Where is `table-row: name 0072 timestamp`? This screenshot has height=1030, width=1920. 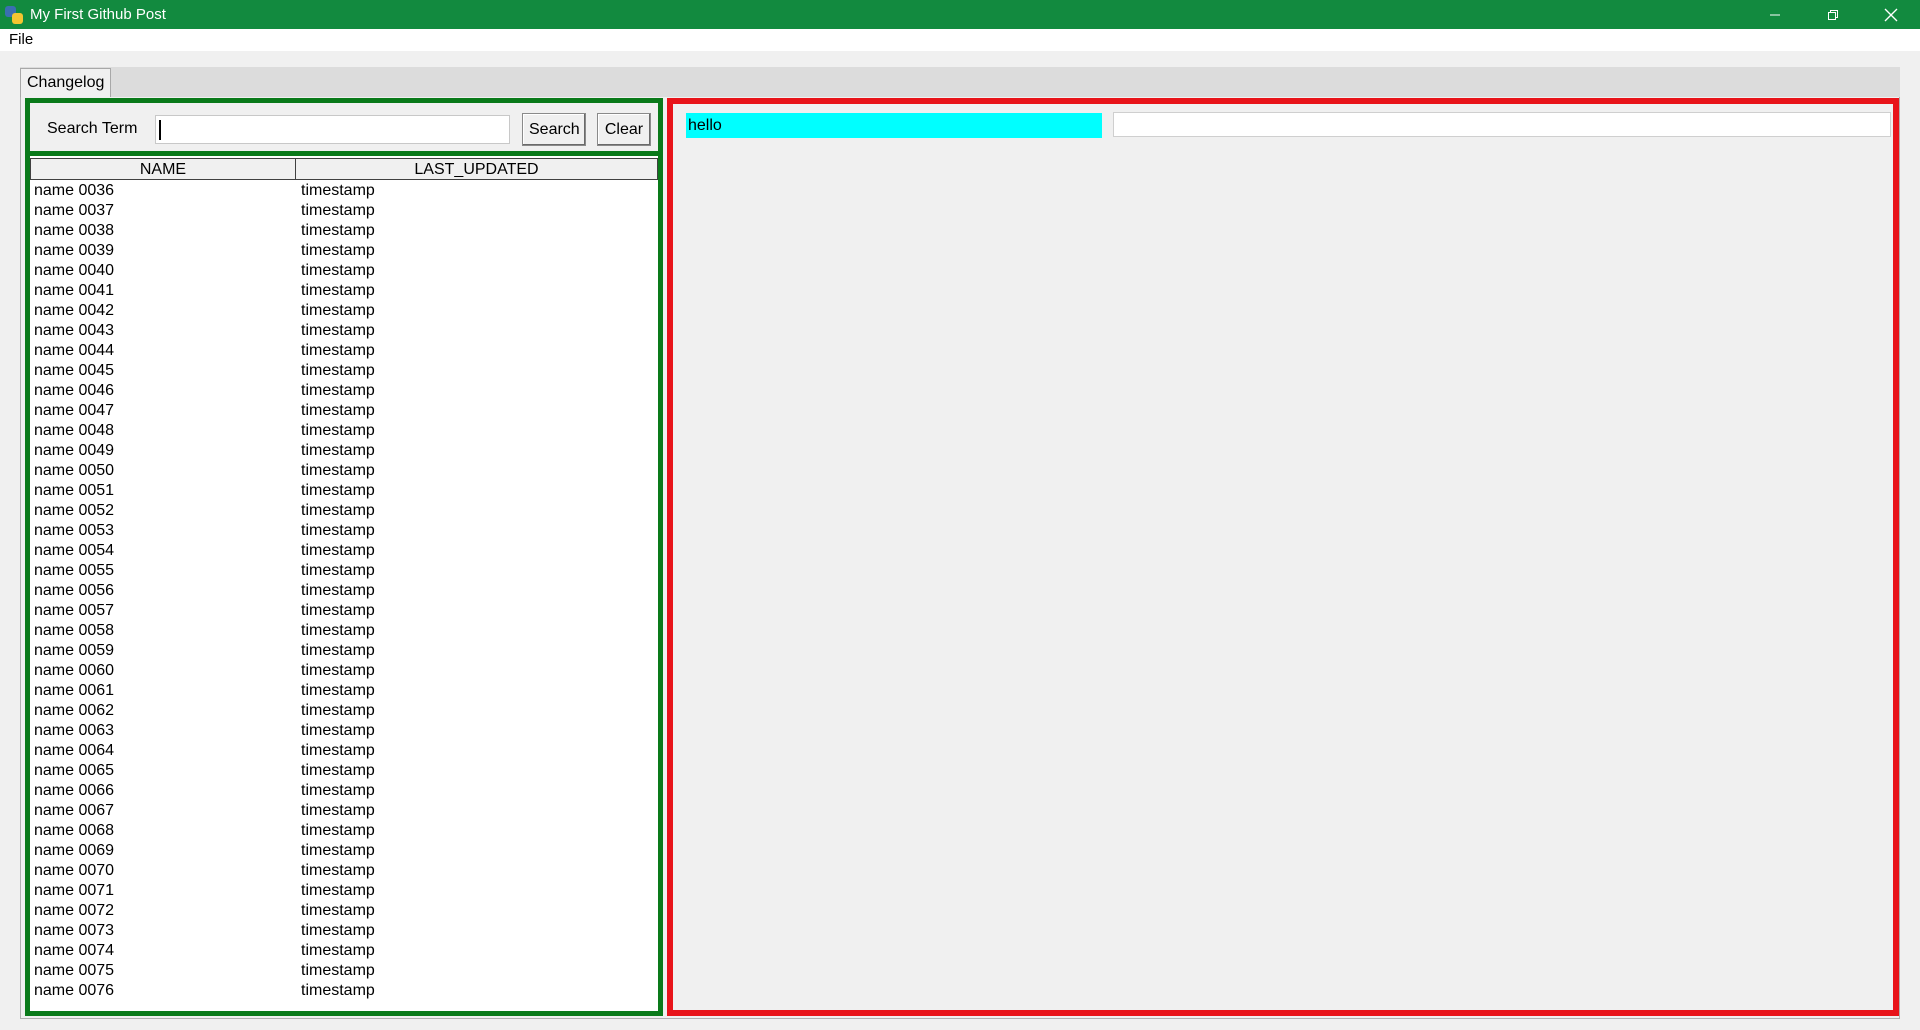 table-row: name 0072 timestamp is located at coordinates (344, 911).